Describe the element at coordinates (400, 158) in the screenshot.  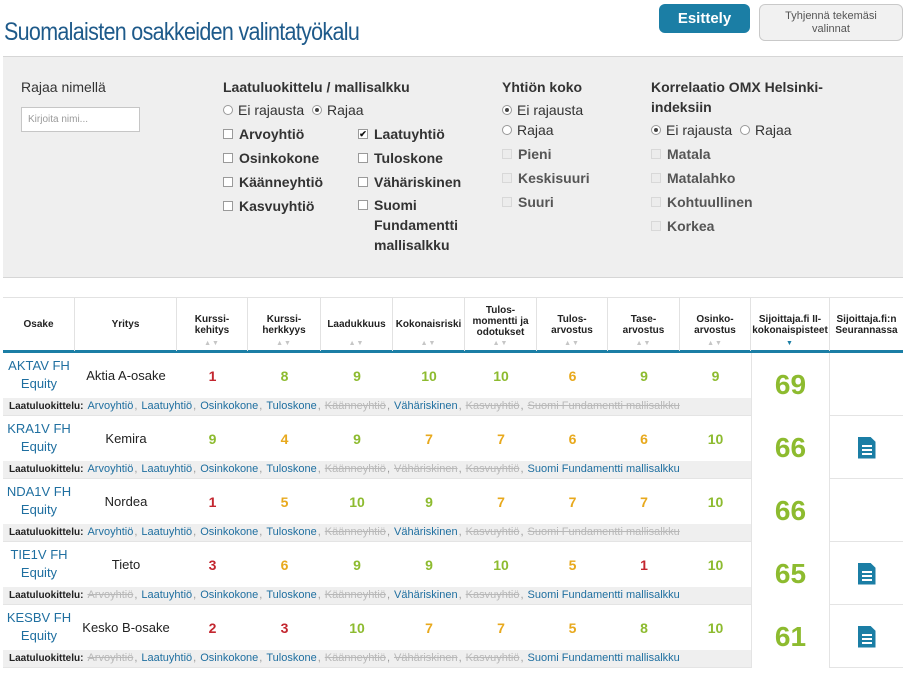
I see `check-tuloskone: Tuloskone` at that location.